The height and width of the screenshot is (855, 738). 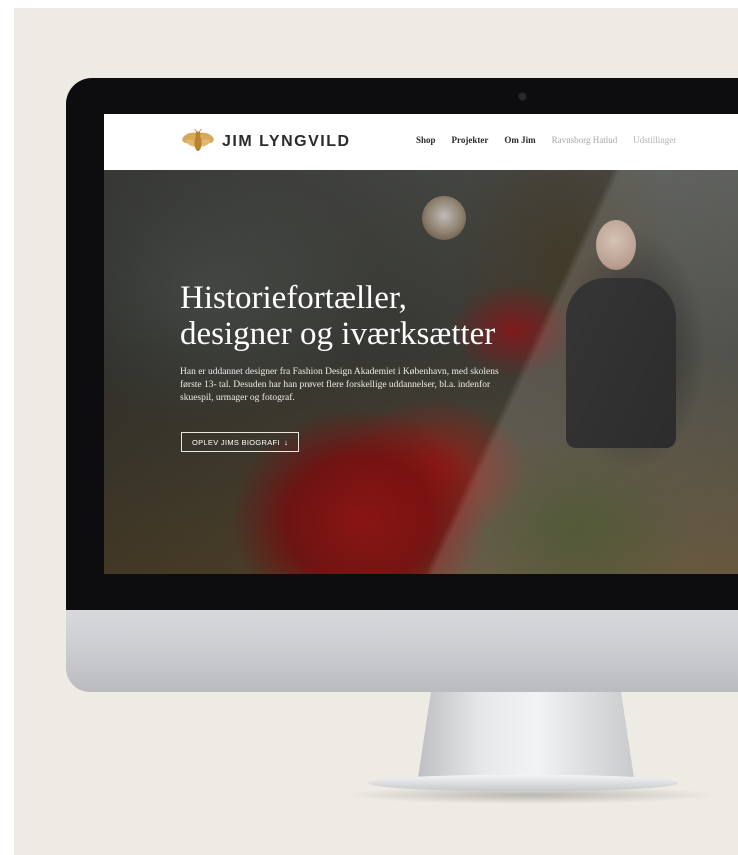 What do you see at coordinates (585, 140) in the screenshot?
I see `nav-item-ravnsborg: Ravnsborg Hatlud` at bounding box center [585, 140].